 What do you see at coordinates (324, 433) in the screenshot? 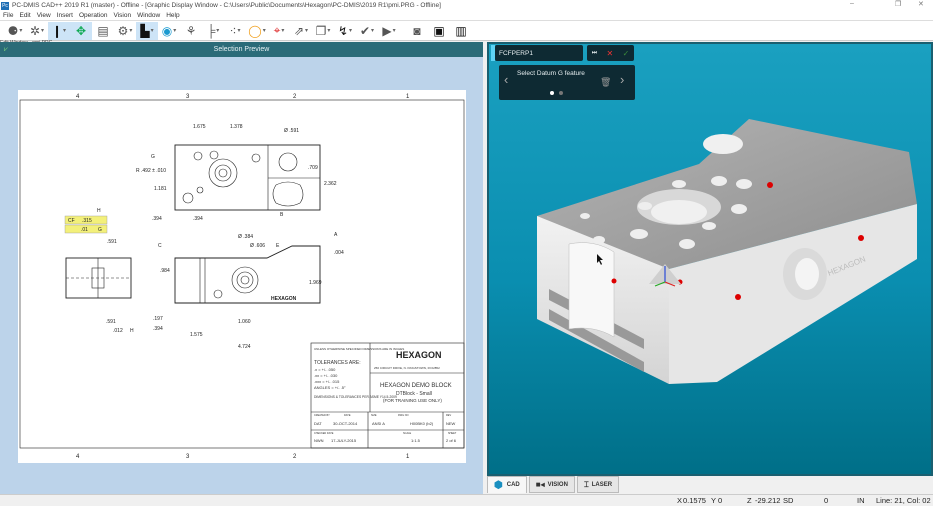
I see `tb-label: CHECKED DATE` at bounding box center [324, 433].